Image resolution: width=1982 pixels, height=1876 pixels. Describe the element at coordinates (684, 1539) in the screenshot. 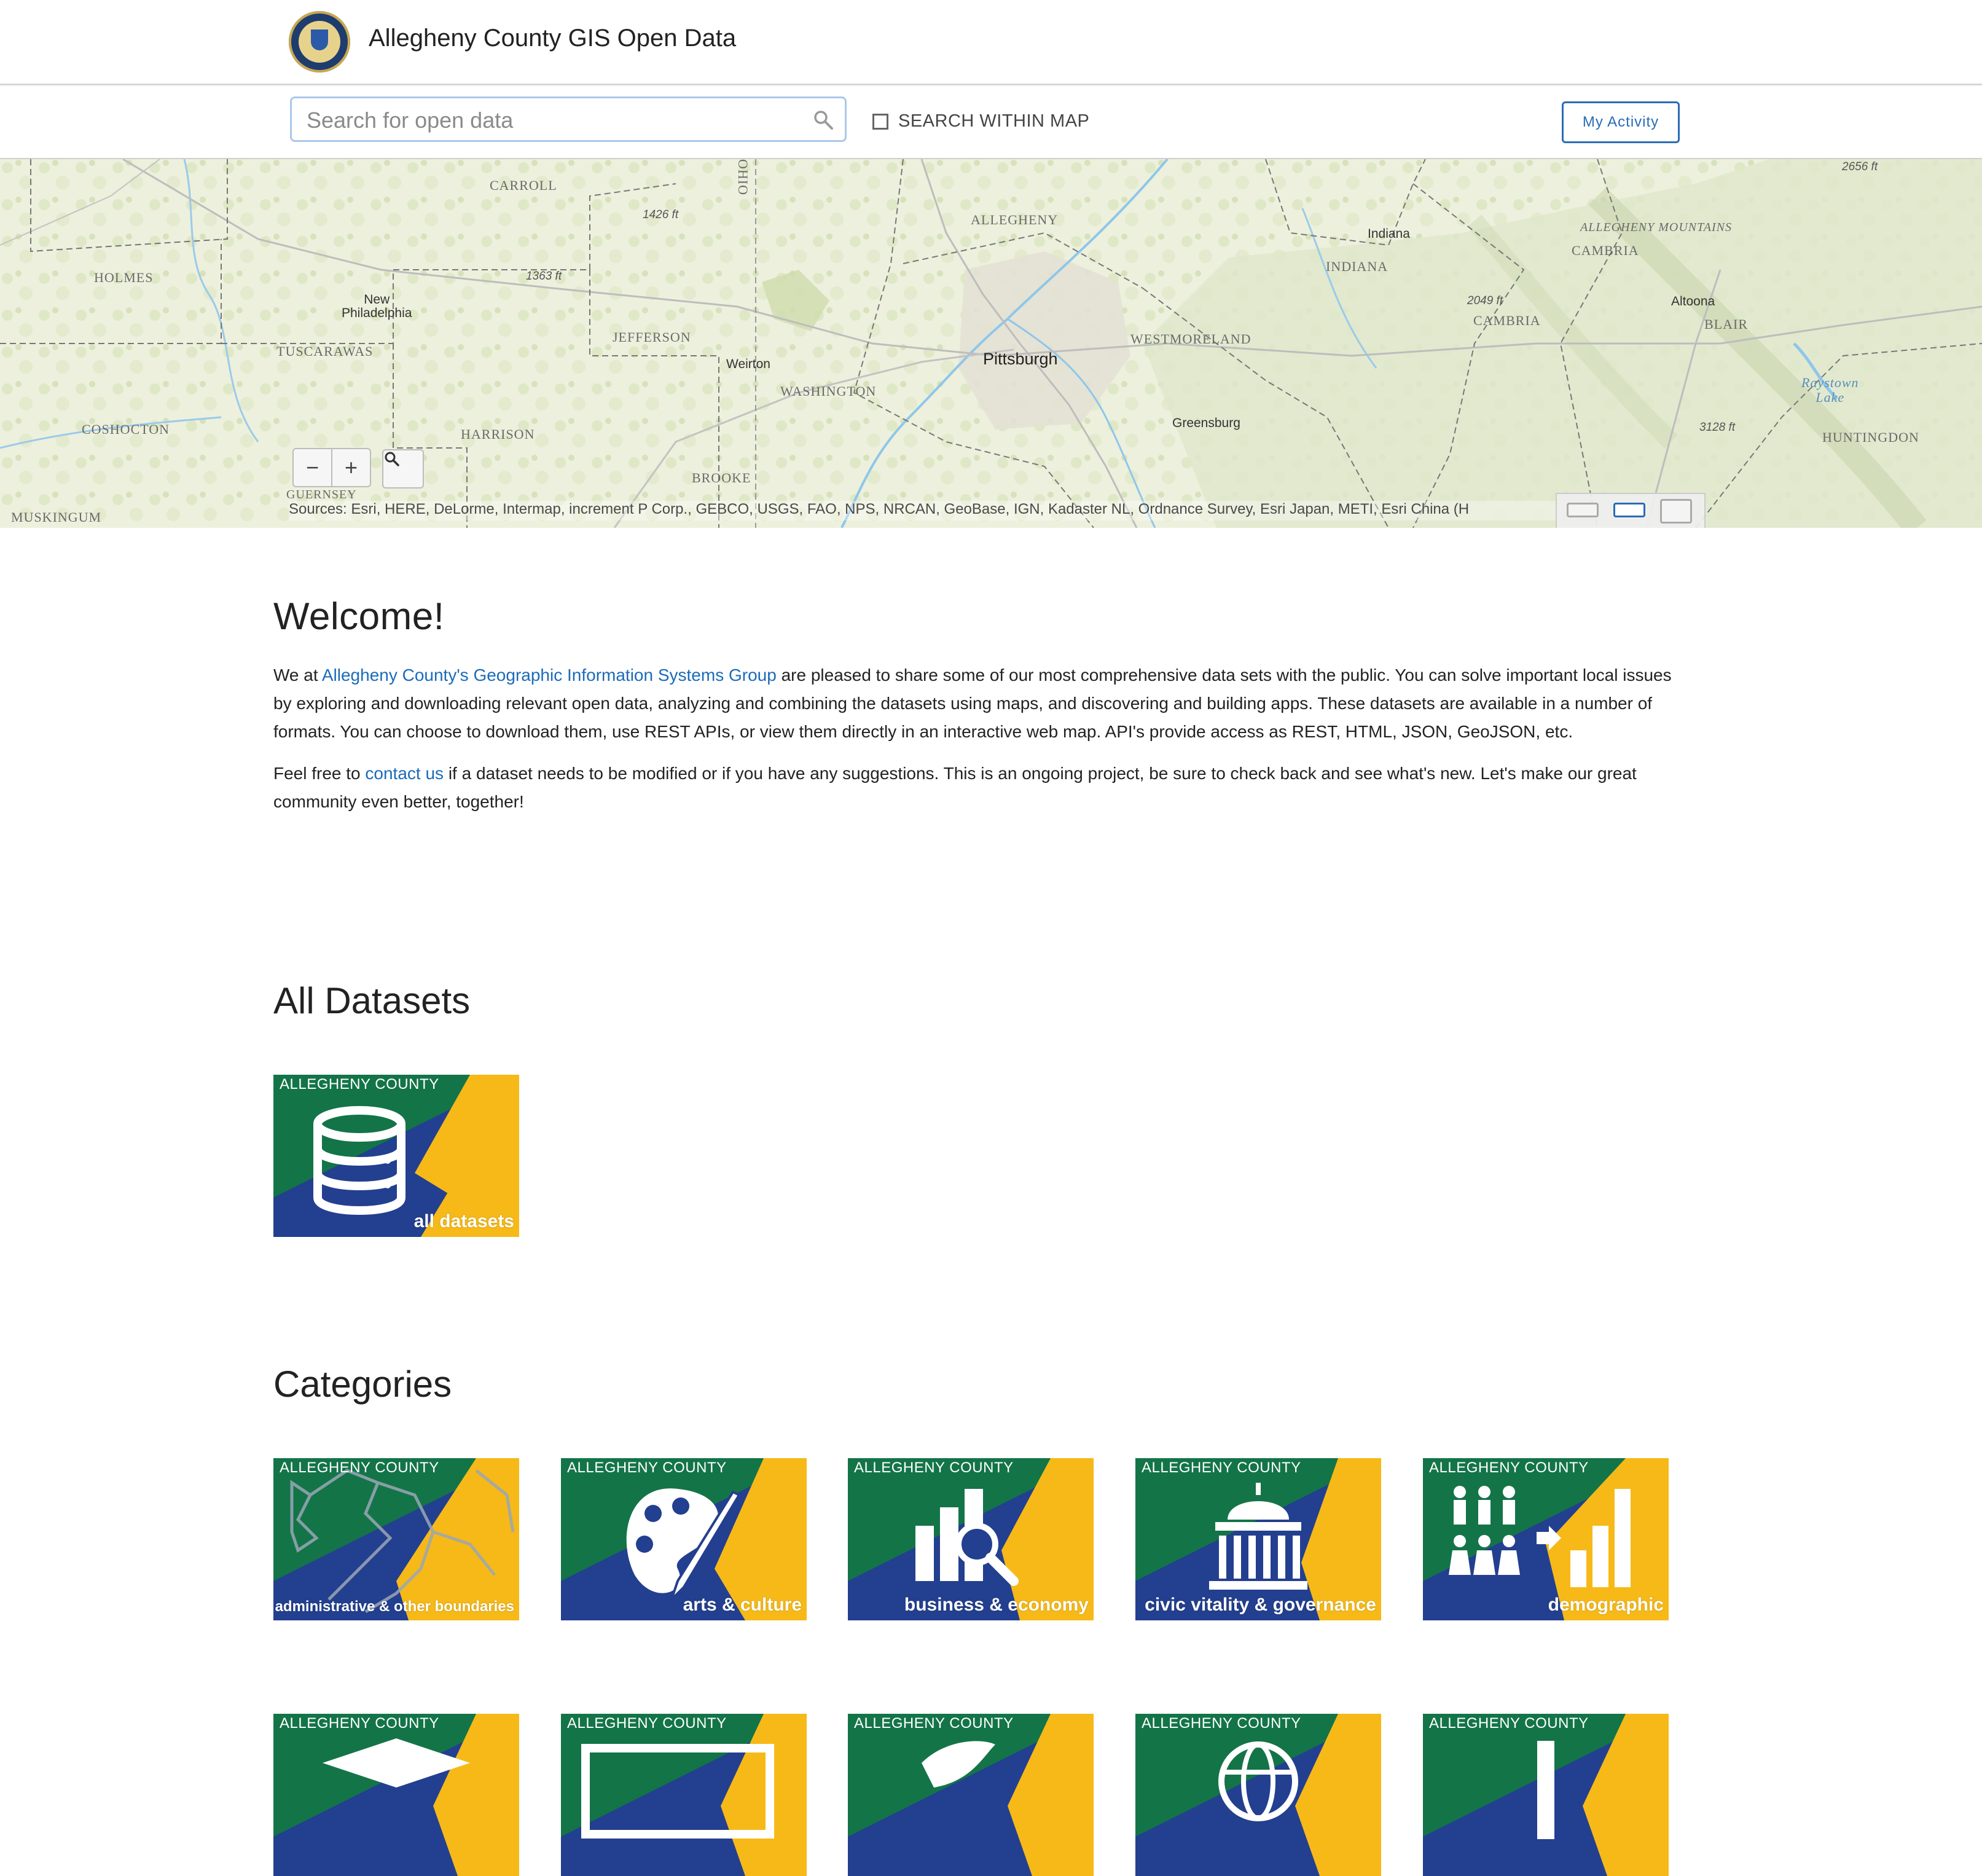

I see `category-tile-arts-culture: ALLEGHENY COUNTY arts & culture` at that location.